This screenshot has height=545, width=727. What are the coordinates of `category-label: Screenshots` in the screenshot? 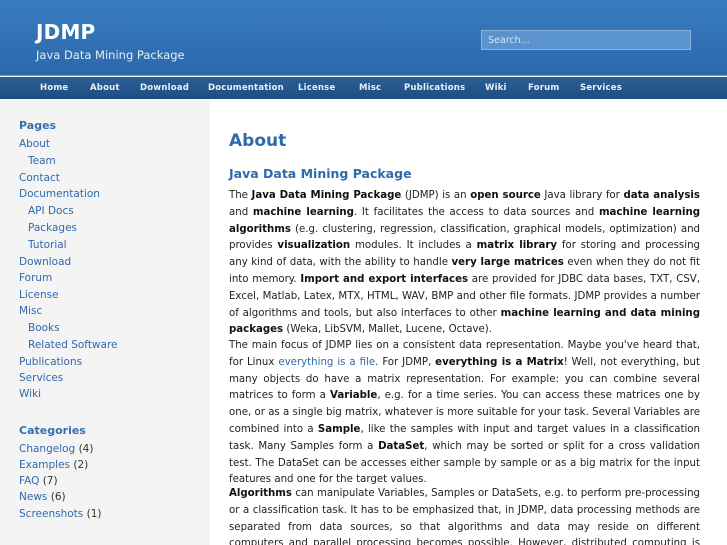 It's located at (51, 514).